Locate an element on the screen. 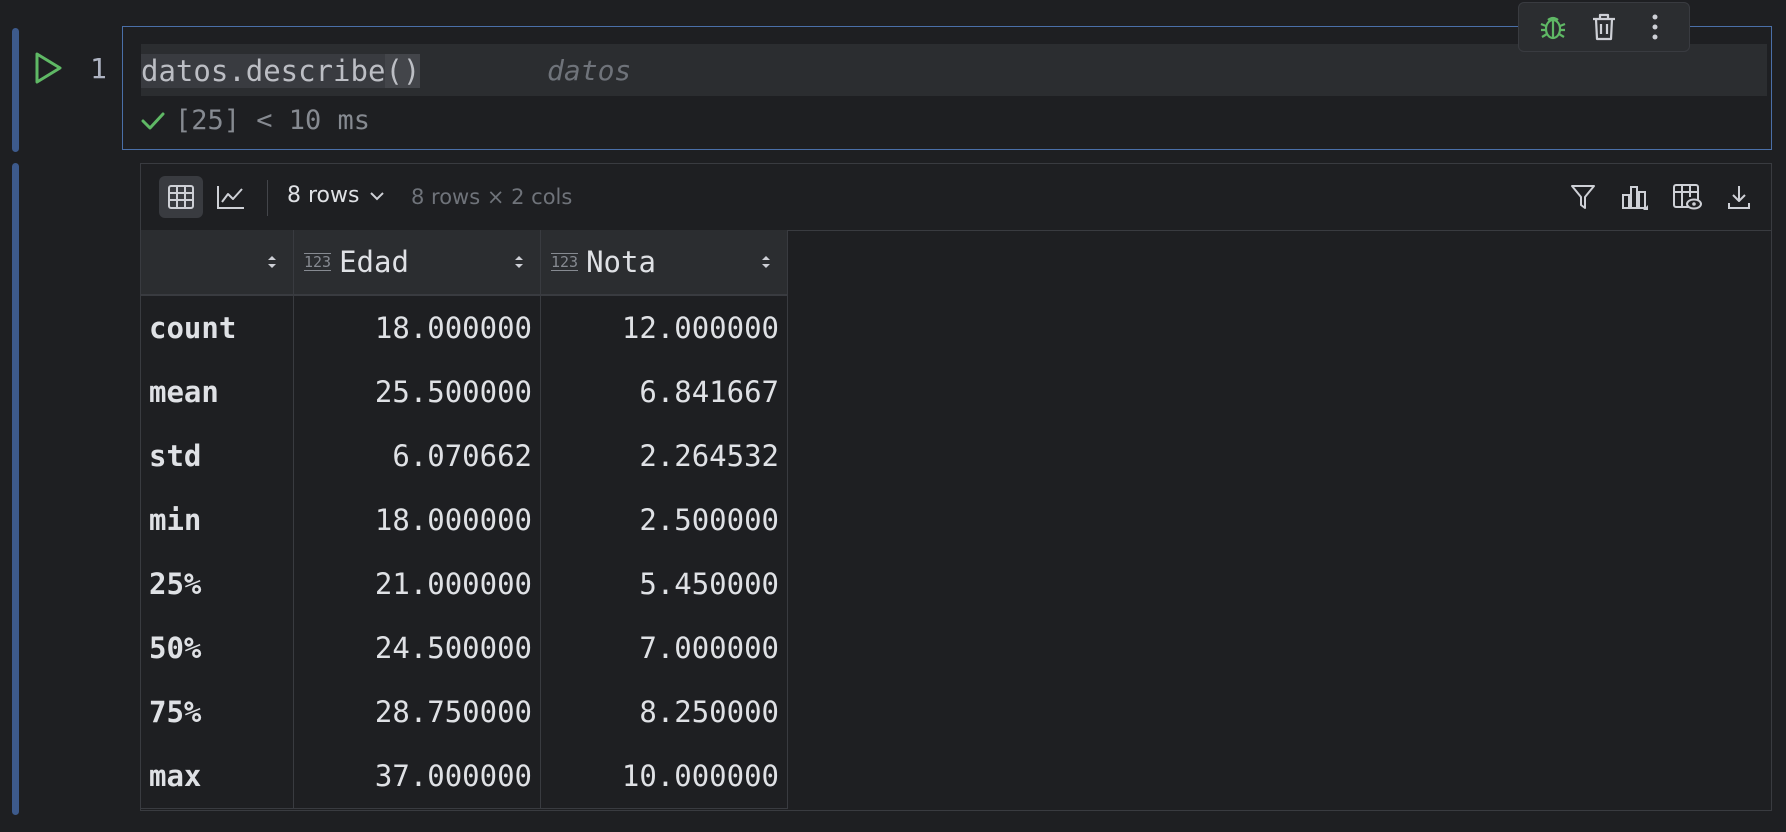 The width and height of the screenshot is (1786, 832). table-row: std 6.070662 2.264532 is located at coordinates (464, 456).